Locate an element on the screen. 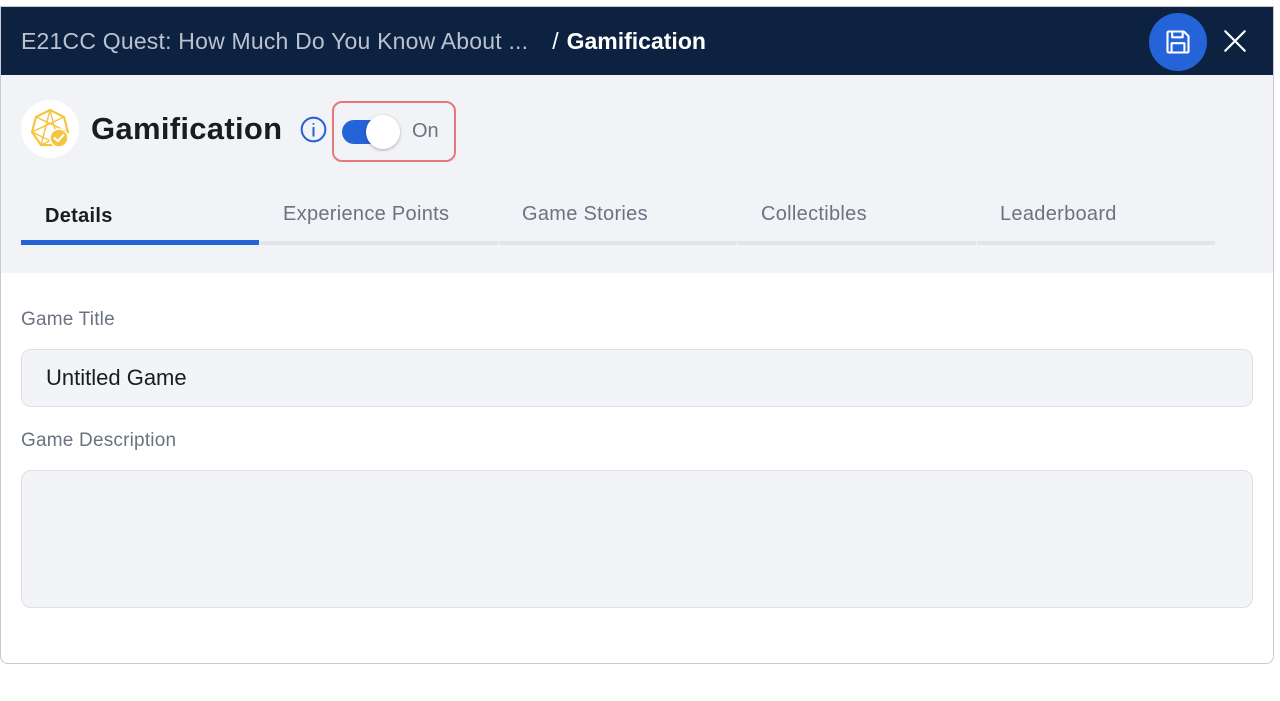 This screenshot has width=1280, height=701. close-button is located at coordinates (1235, 41).